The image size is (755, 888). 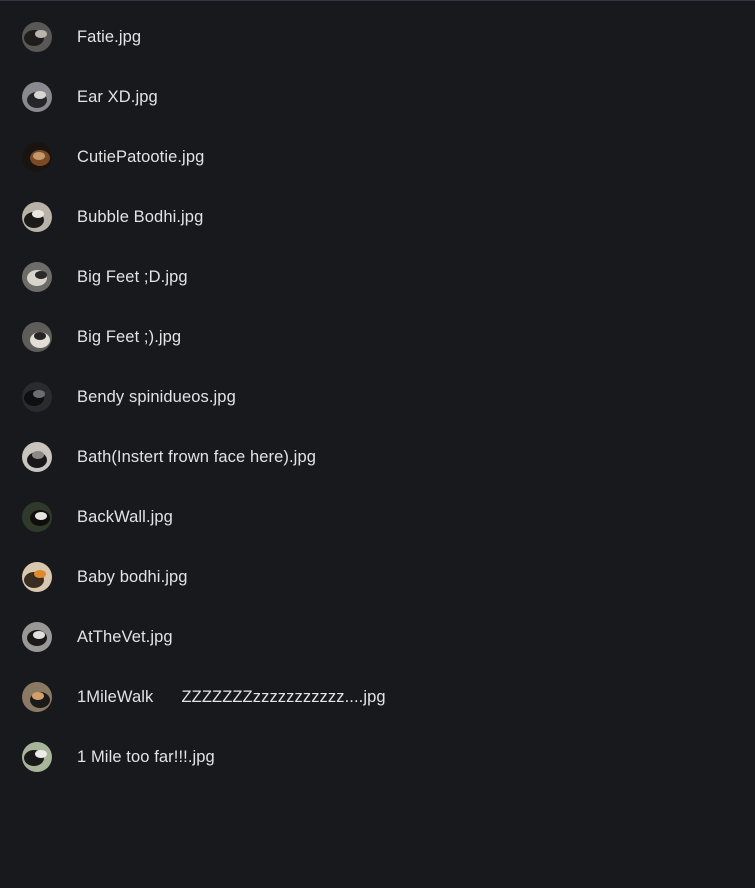 What do you see at coordinates (129, 336) in the screenshot?
I see `file-name: Big Feet ;).jpg` at bounding box center [129, 336].